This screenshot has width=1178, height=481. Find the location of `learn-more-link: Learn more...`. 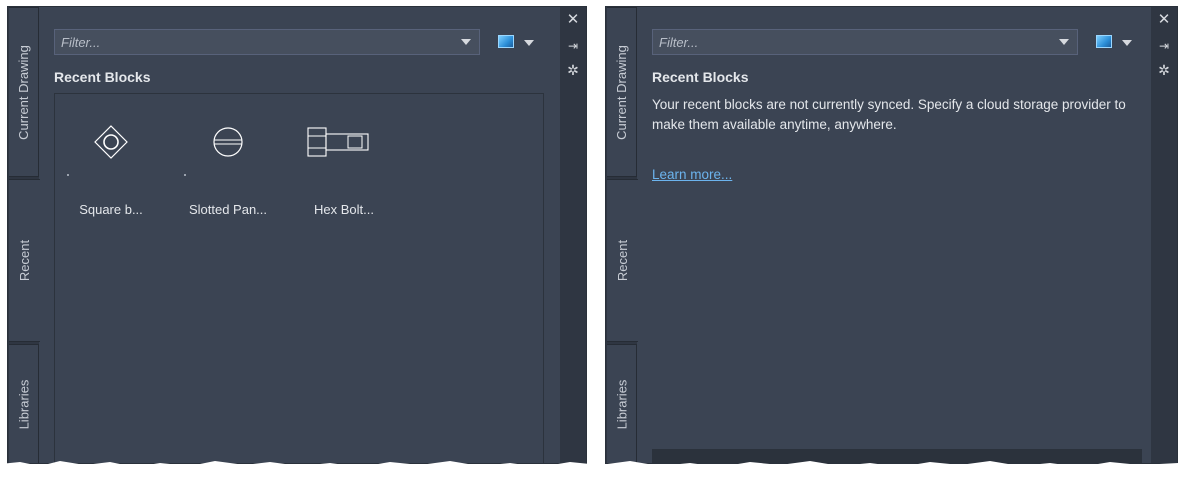

learn-more-link: Learn more... is located at coordinates (692, 174).